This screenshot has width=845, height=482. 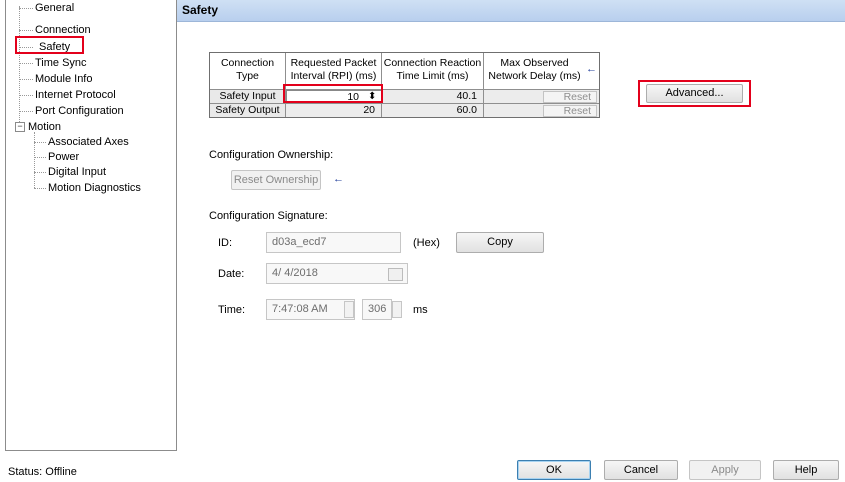 What do you see at coordinates (225, 243) in the screenshot?
I see `id-label: ID:` at bounding box center [225, 243].